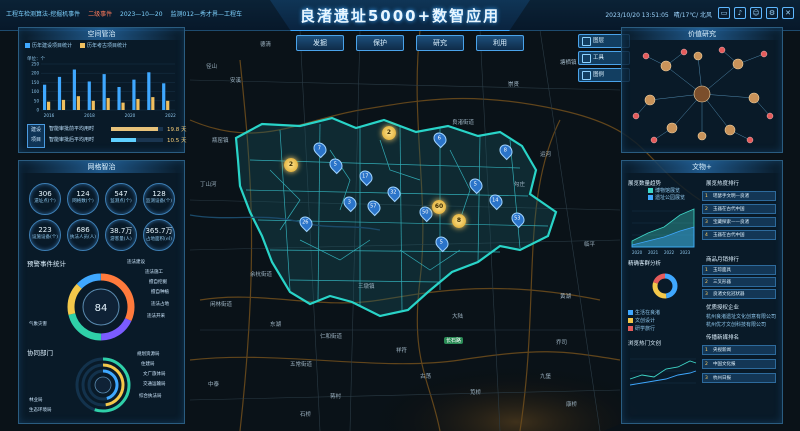 The image size is (800, 431). Describe the element at coordinates (103, 385) in the screenshot. I see `departments-ring-chart` at that location.